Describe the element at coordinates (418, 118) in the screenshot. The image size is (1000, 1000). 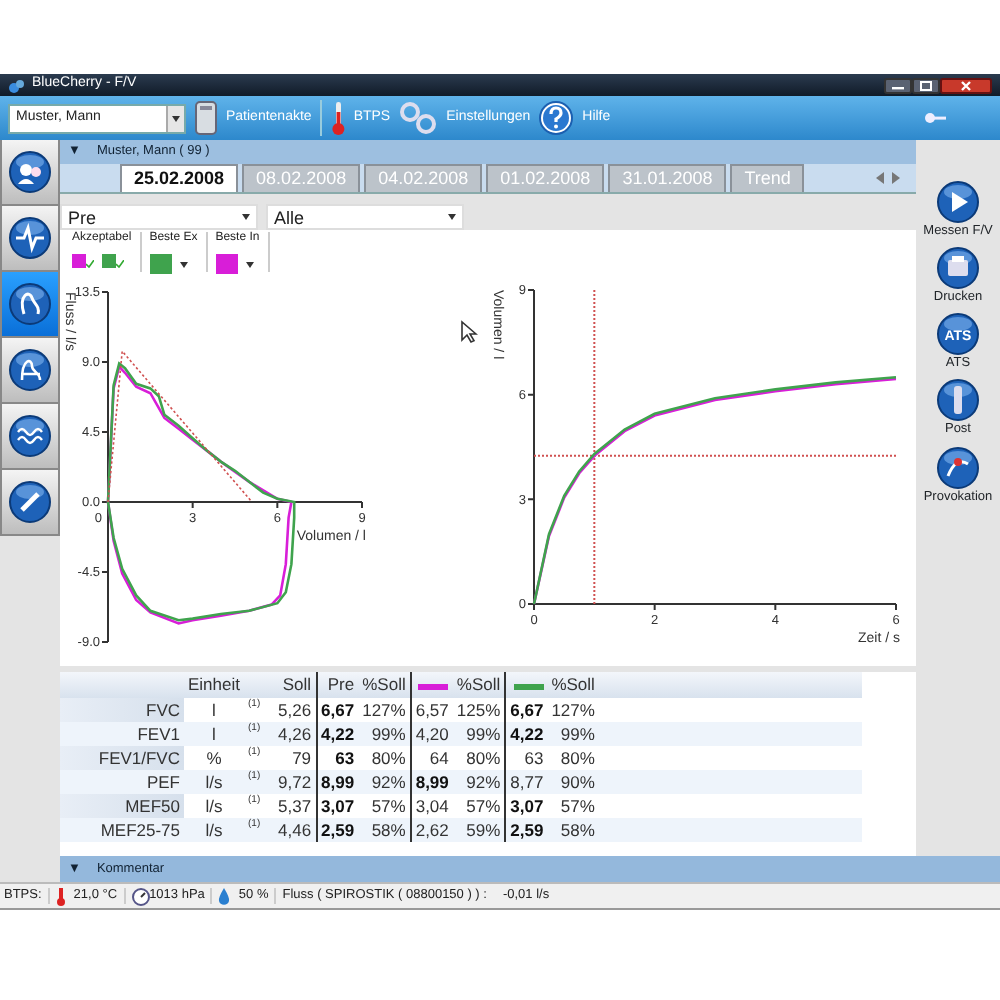
I see `gears-icon` at that location.